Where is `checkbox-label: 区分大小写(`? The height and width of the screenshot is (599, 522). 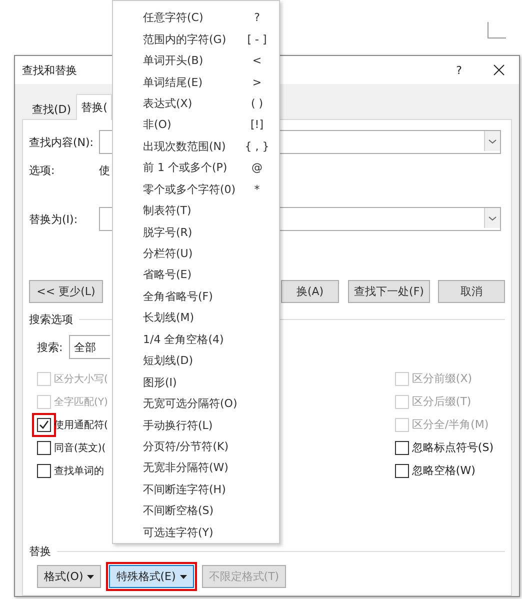
checkbox-label: 区分大小写( is located at coordinates (81, 379).